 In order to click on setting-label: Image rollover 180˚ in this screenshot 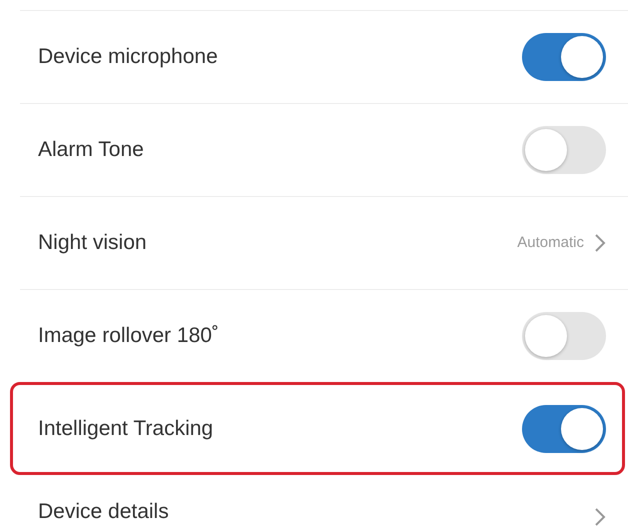, I will do `click(129, 336)`.